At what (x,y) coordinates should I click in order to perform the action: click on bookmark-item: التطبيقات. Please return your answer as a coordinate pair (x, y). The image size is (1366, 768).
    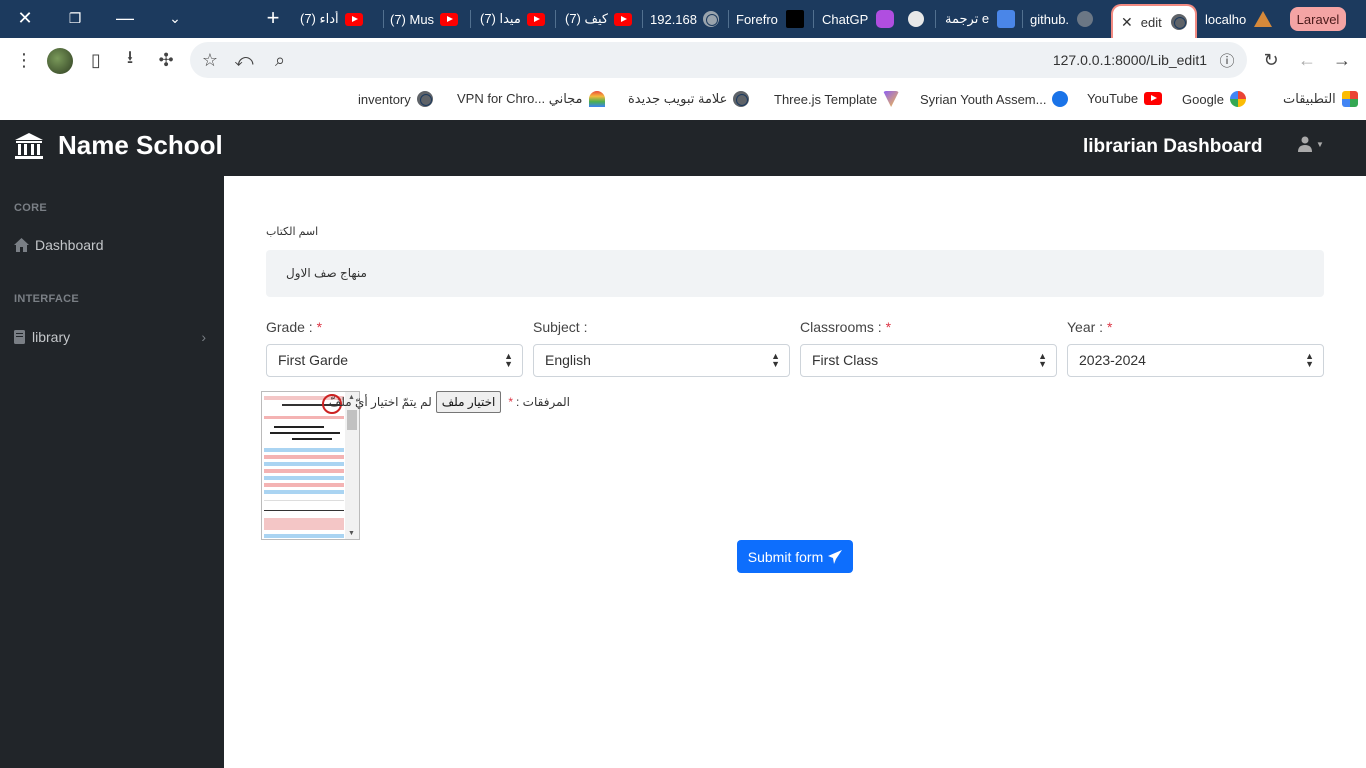
    Looking at the image, I should click on (1320, 99).